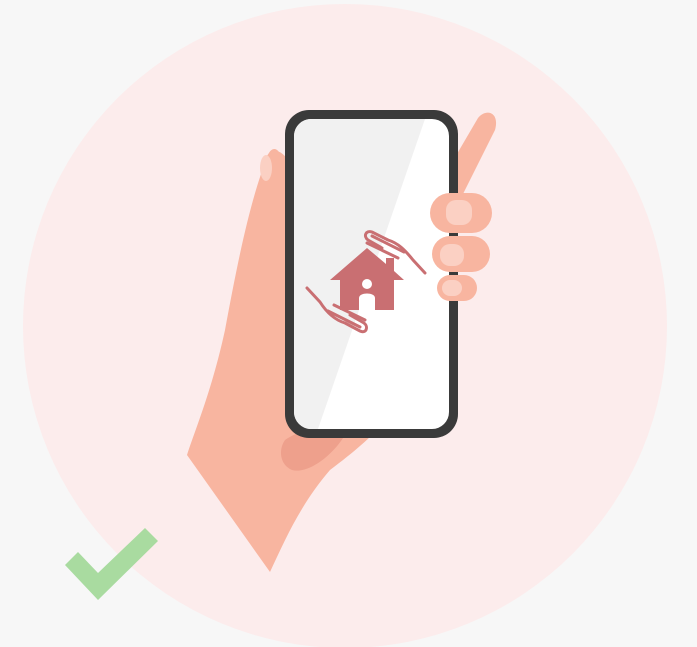  What do you see at coordinates (452, 255) in the screenshot?
I see `finger-2-nail` at bounding box center [452, 255].